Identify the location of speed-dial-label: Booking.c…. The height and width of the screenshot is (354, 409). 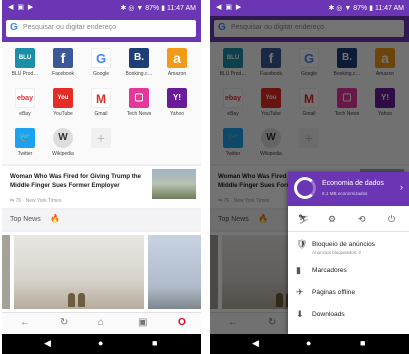
(139, 74).